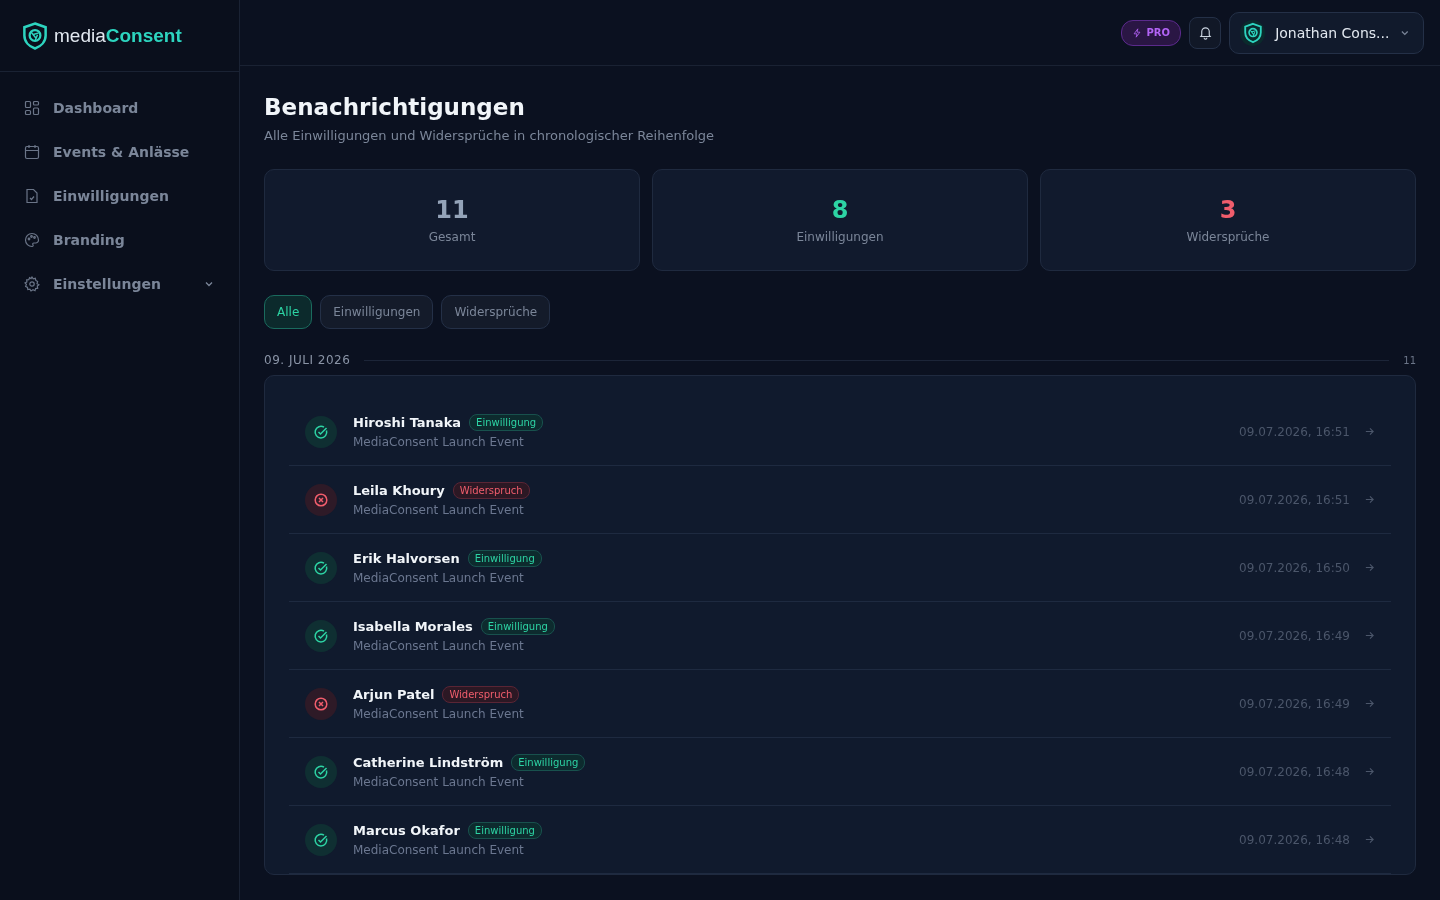  What do you see at coordinates (407, 422) in the screenshot?
I see `person-name: Hiroshi Tanaka` at bounding box center [407, 422].